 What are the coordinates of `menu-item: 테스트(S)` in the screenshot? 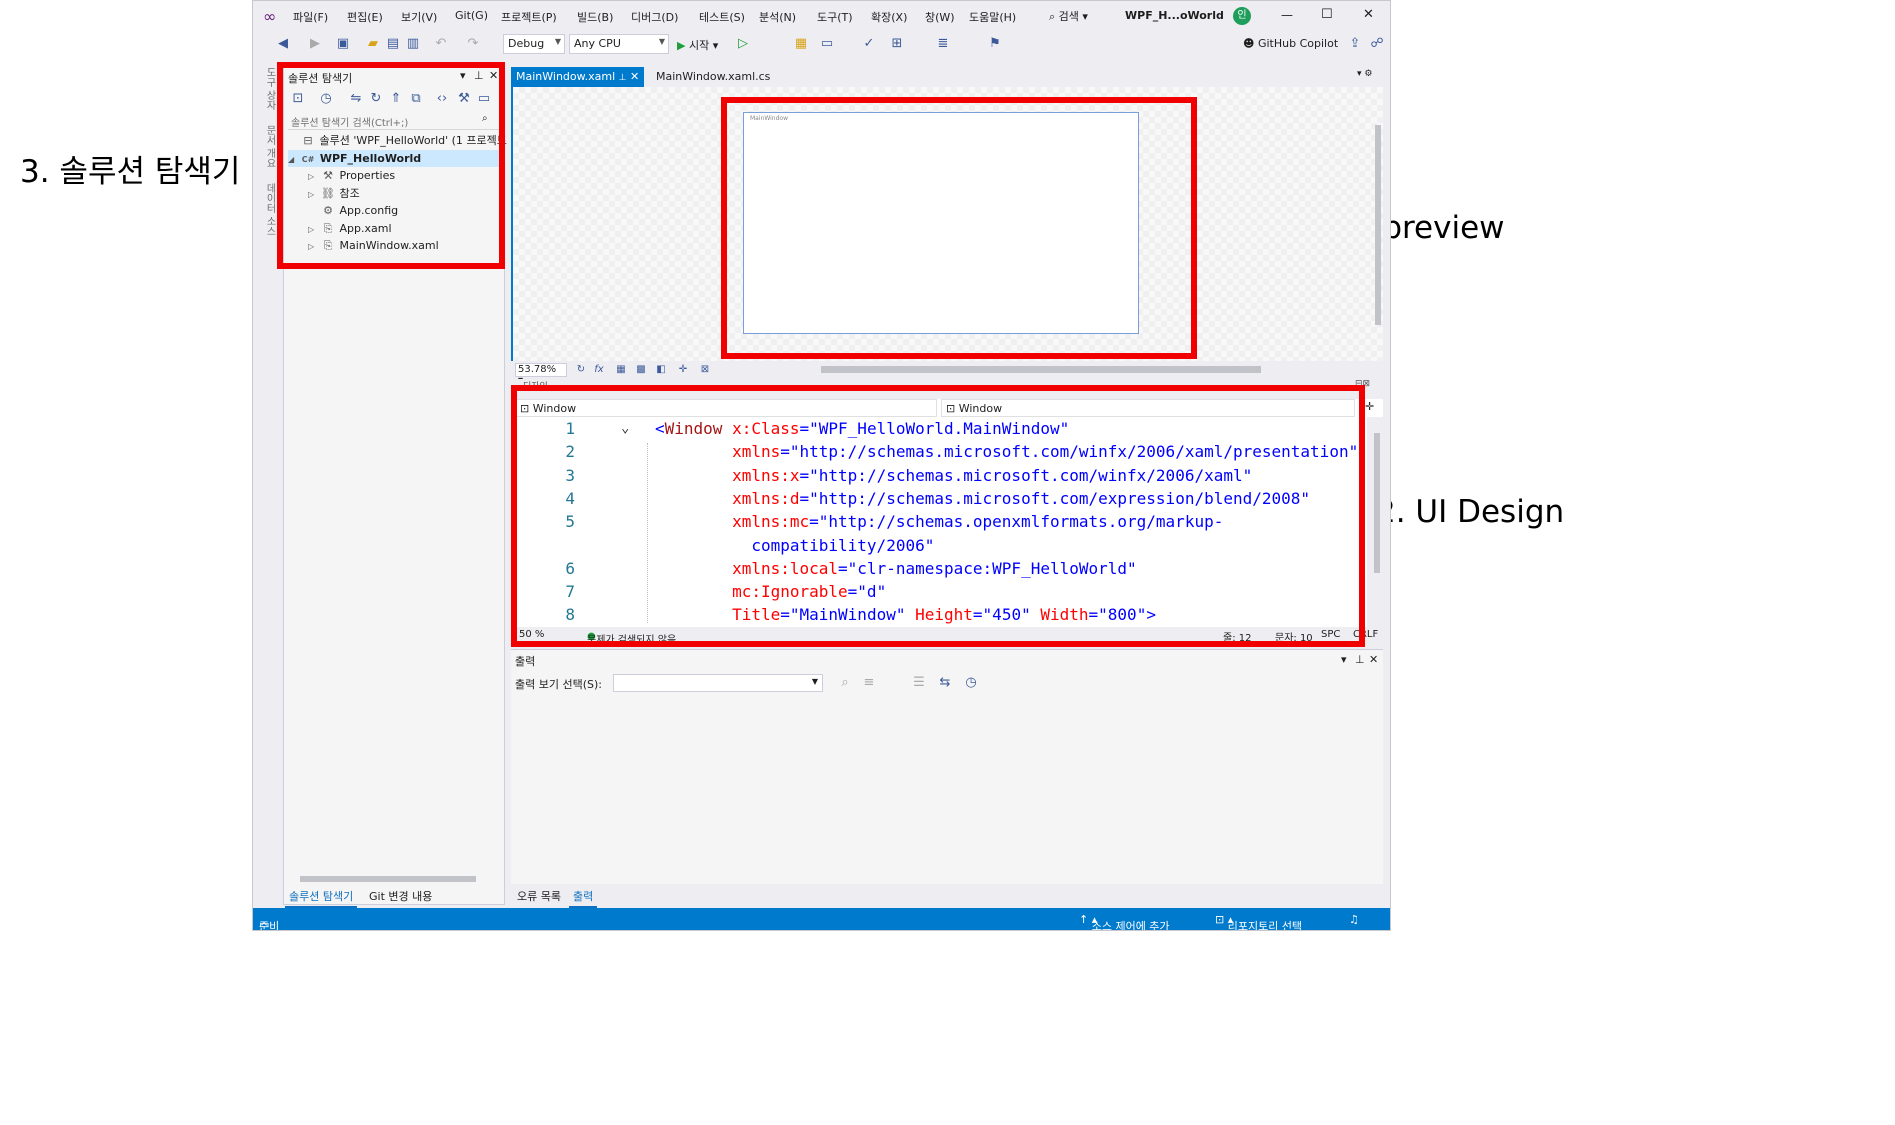 It's located at (722, 17).